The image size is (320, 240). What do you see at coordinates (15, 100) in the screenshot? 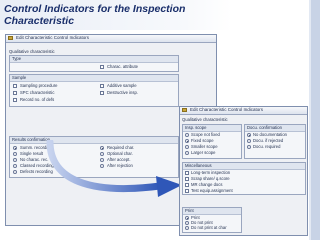
I see `record-no-defs-checkbox` at bounding box center [15, 100].